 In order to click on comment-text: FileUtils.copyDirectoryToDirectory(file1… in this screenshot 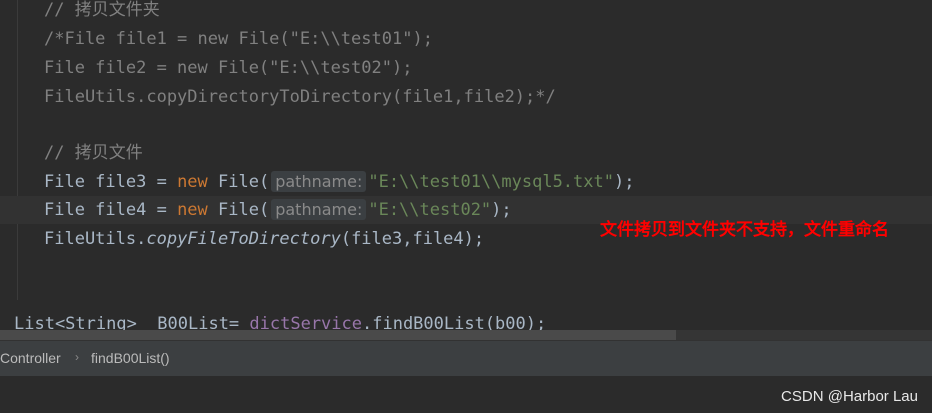, I will do `click(300, 97)`.